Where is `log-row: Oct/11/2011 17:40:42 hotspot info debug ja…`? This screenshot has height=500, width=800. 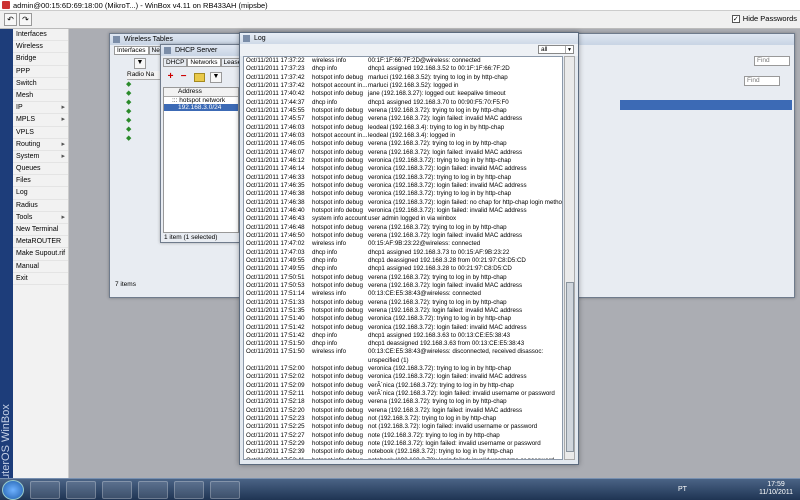 log-row: Oct/11/2011 17:40:42 hotspot info debug ja… is located at coordinates (403, 94).